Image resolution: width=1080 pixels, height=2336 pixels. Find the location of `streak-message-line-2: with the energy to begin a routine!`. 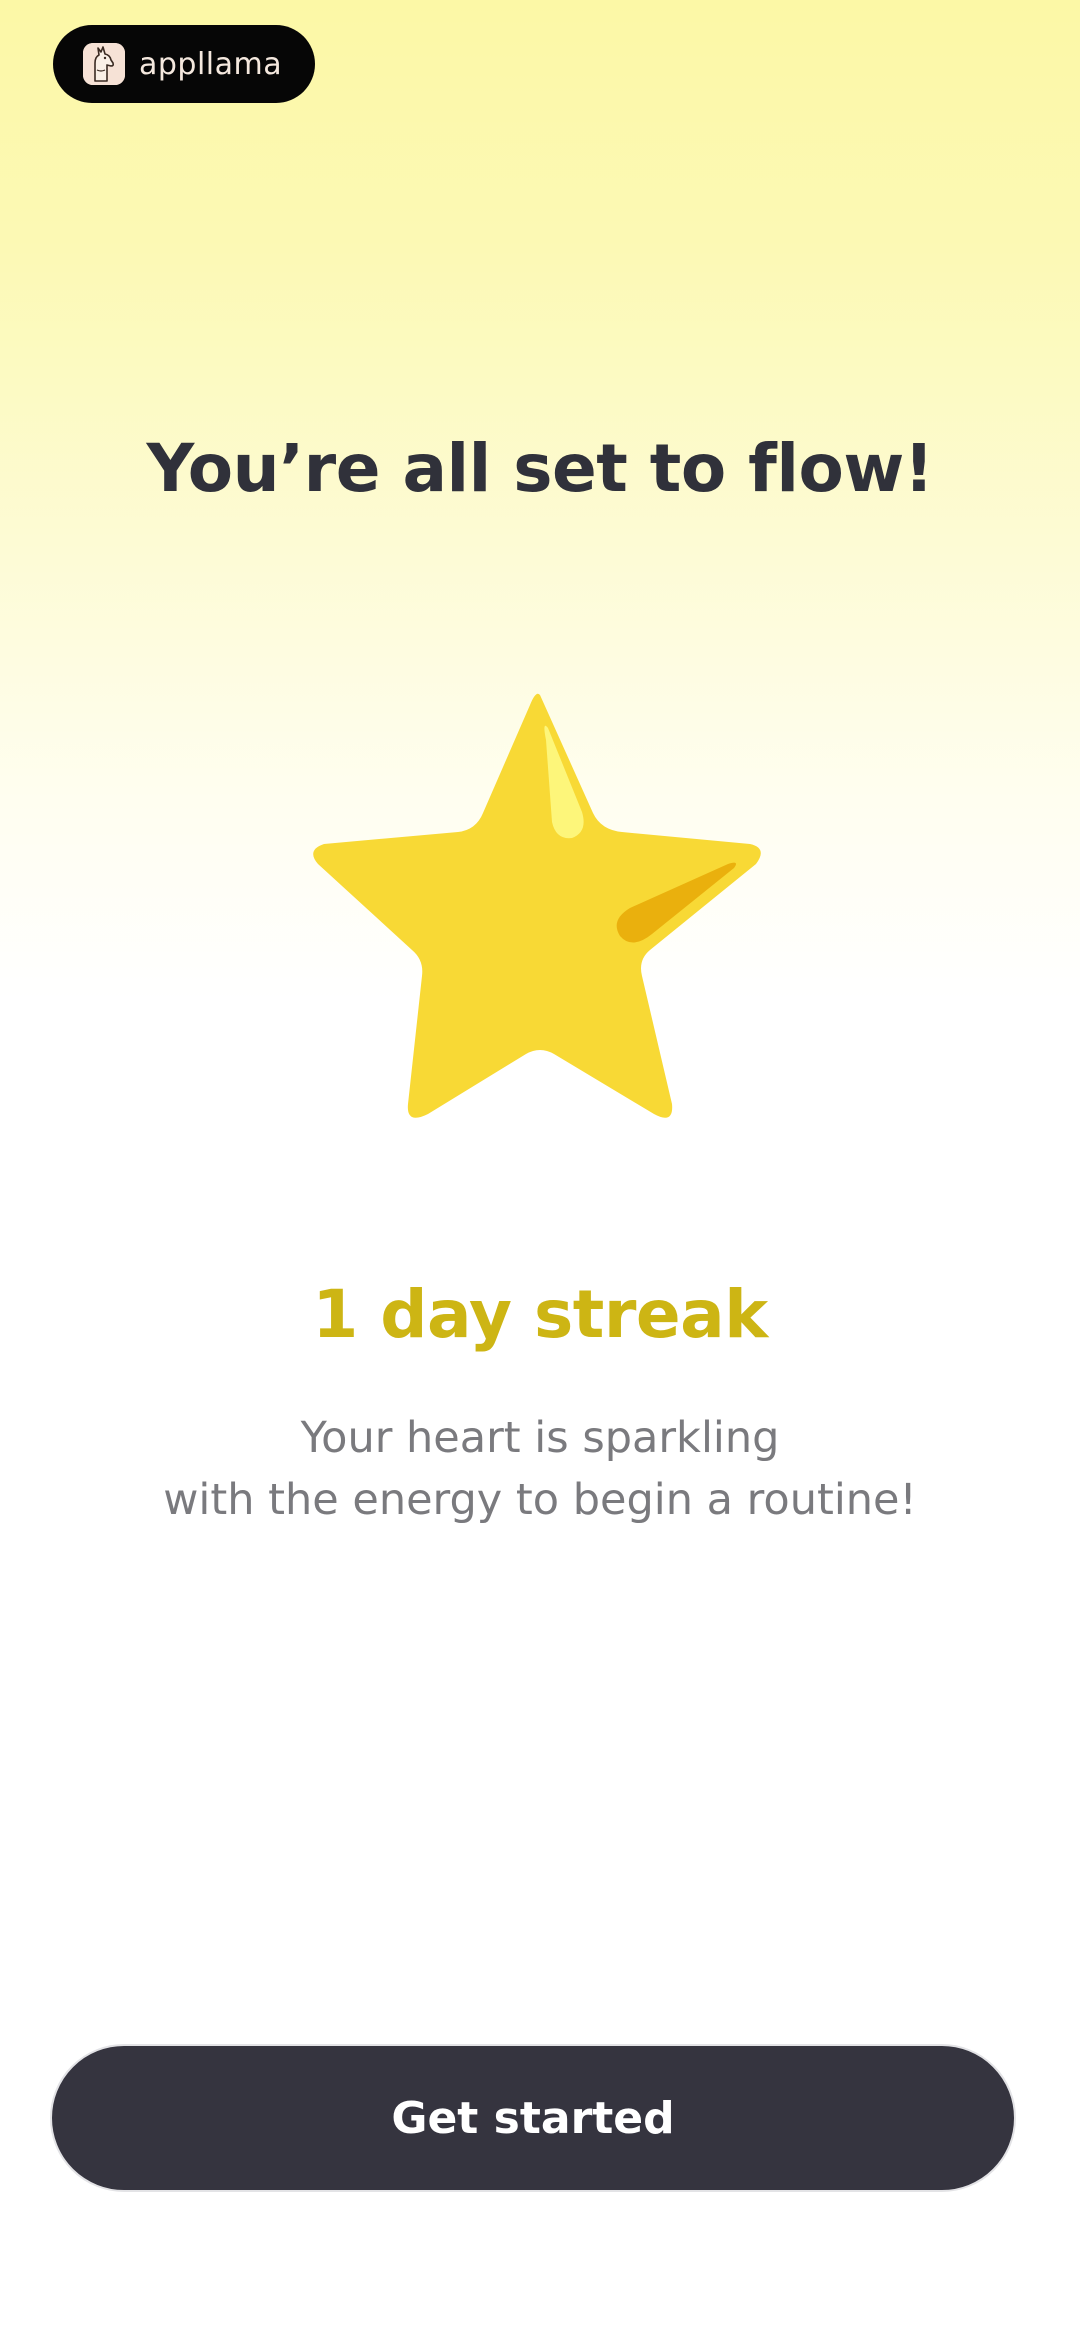

streak-message-line-2: with the energy to begin a routine! is located at coordinates (540, 1500).